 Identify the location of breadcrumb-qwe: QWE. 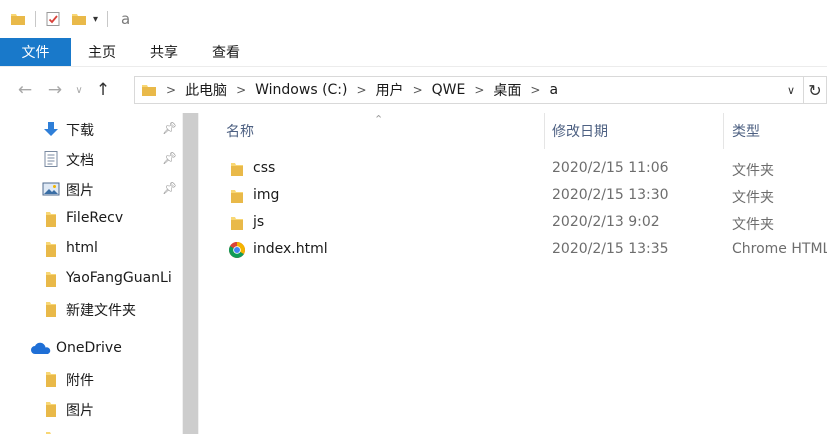
(449, 90).